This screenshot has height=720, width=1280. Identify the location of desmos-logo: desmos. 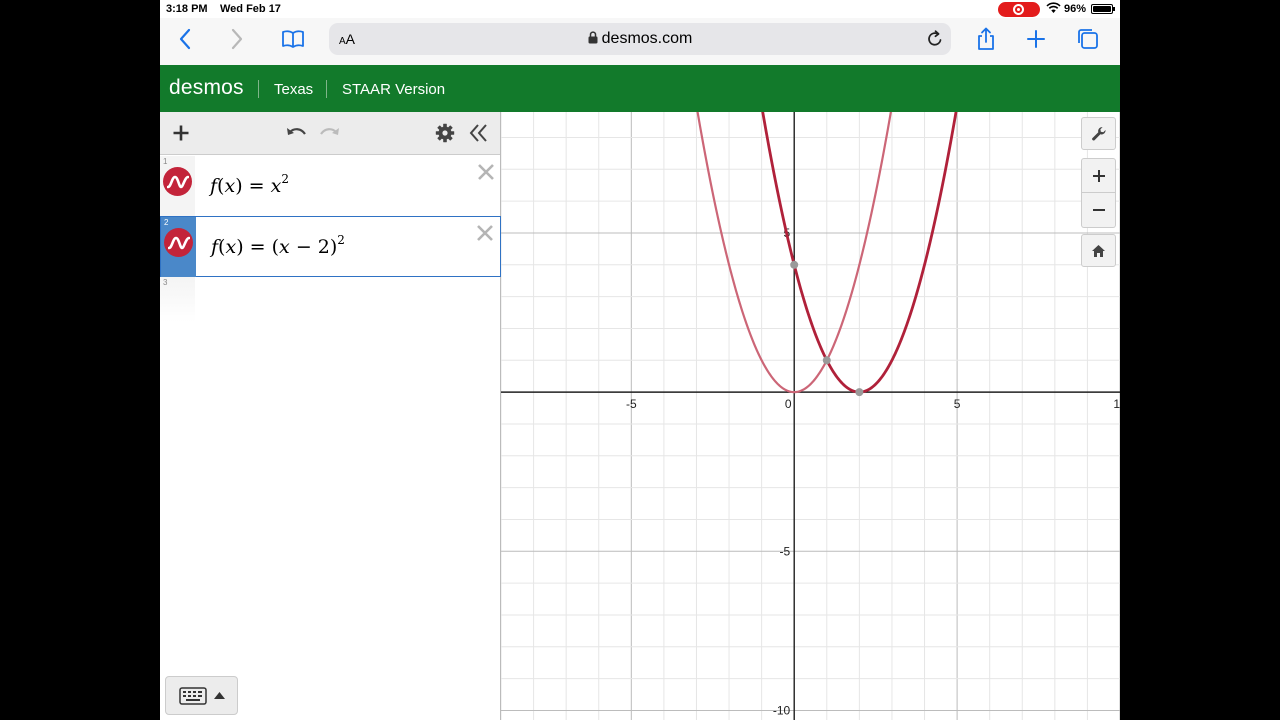
(206, 88).